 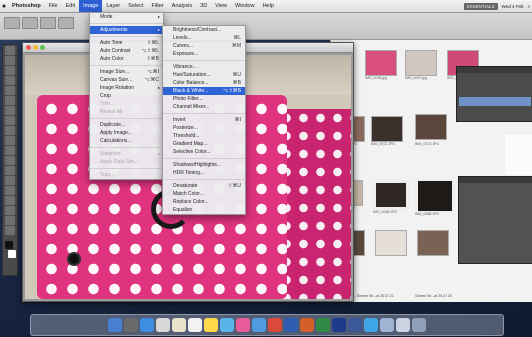 I want to click on menu-window: Window, so click(x=245, y=6).